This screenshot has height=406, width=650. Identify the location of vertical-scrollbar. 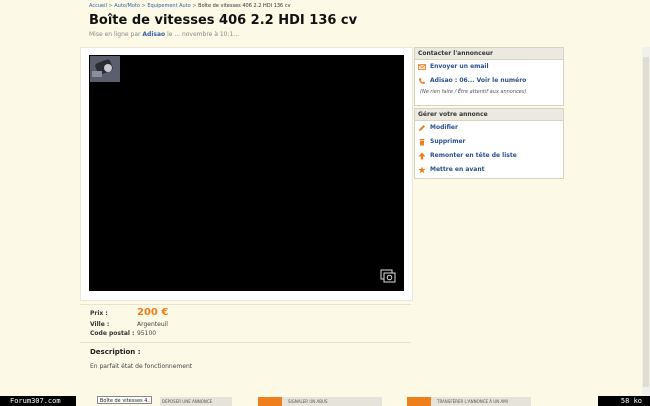
(646, 222).